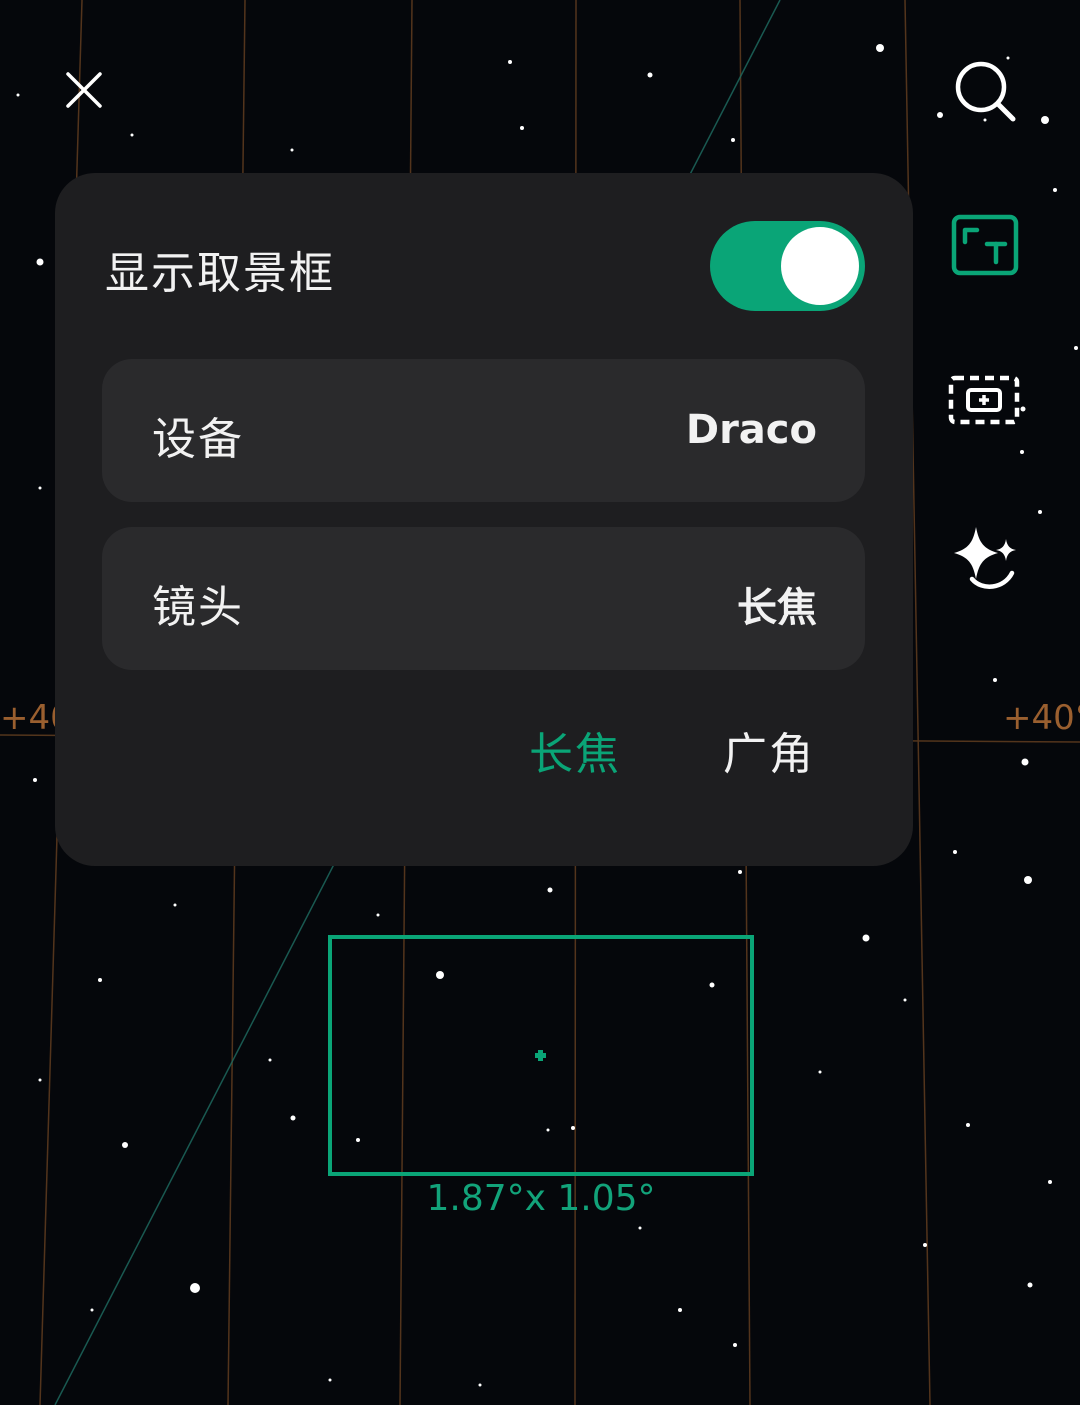  I want to click on lens-option-telephoto: 长焦, so click(575, 750).